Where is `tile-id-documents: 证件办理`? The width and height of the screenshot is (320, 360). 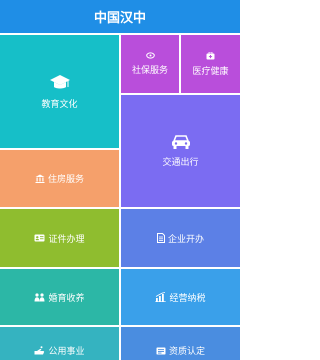
tile-id-documents: 证件办理 is located at coordinates (59, 238).